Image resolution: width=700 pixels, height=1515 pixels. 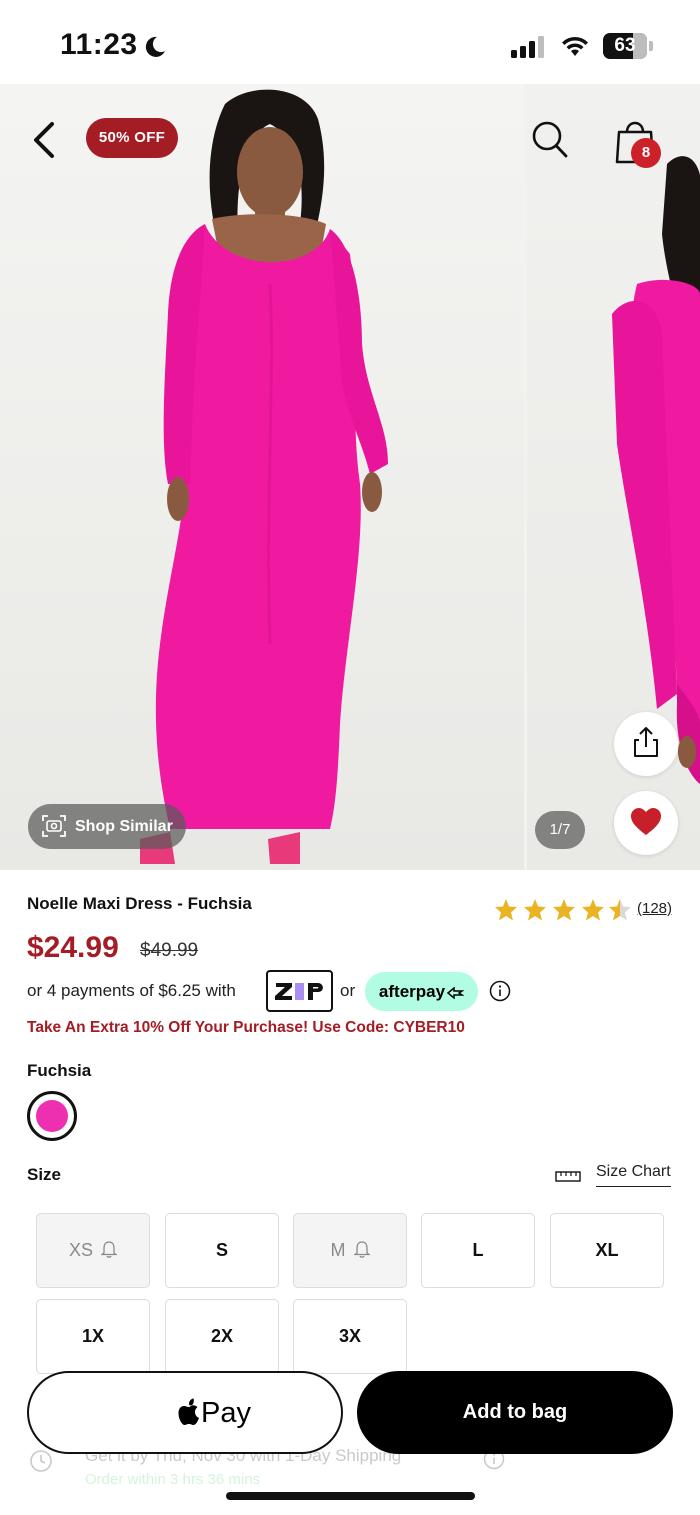 I want to click on size-chart-link: Size Chart, so click(x=614, y=1177).